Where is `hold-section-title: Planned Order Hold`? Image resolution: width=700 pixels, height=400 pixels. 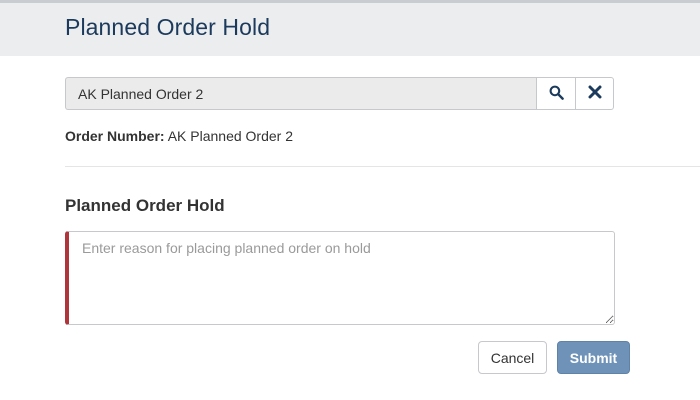
hold-section-title: Planned Order Hold is located at coordinates (145, 205).